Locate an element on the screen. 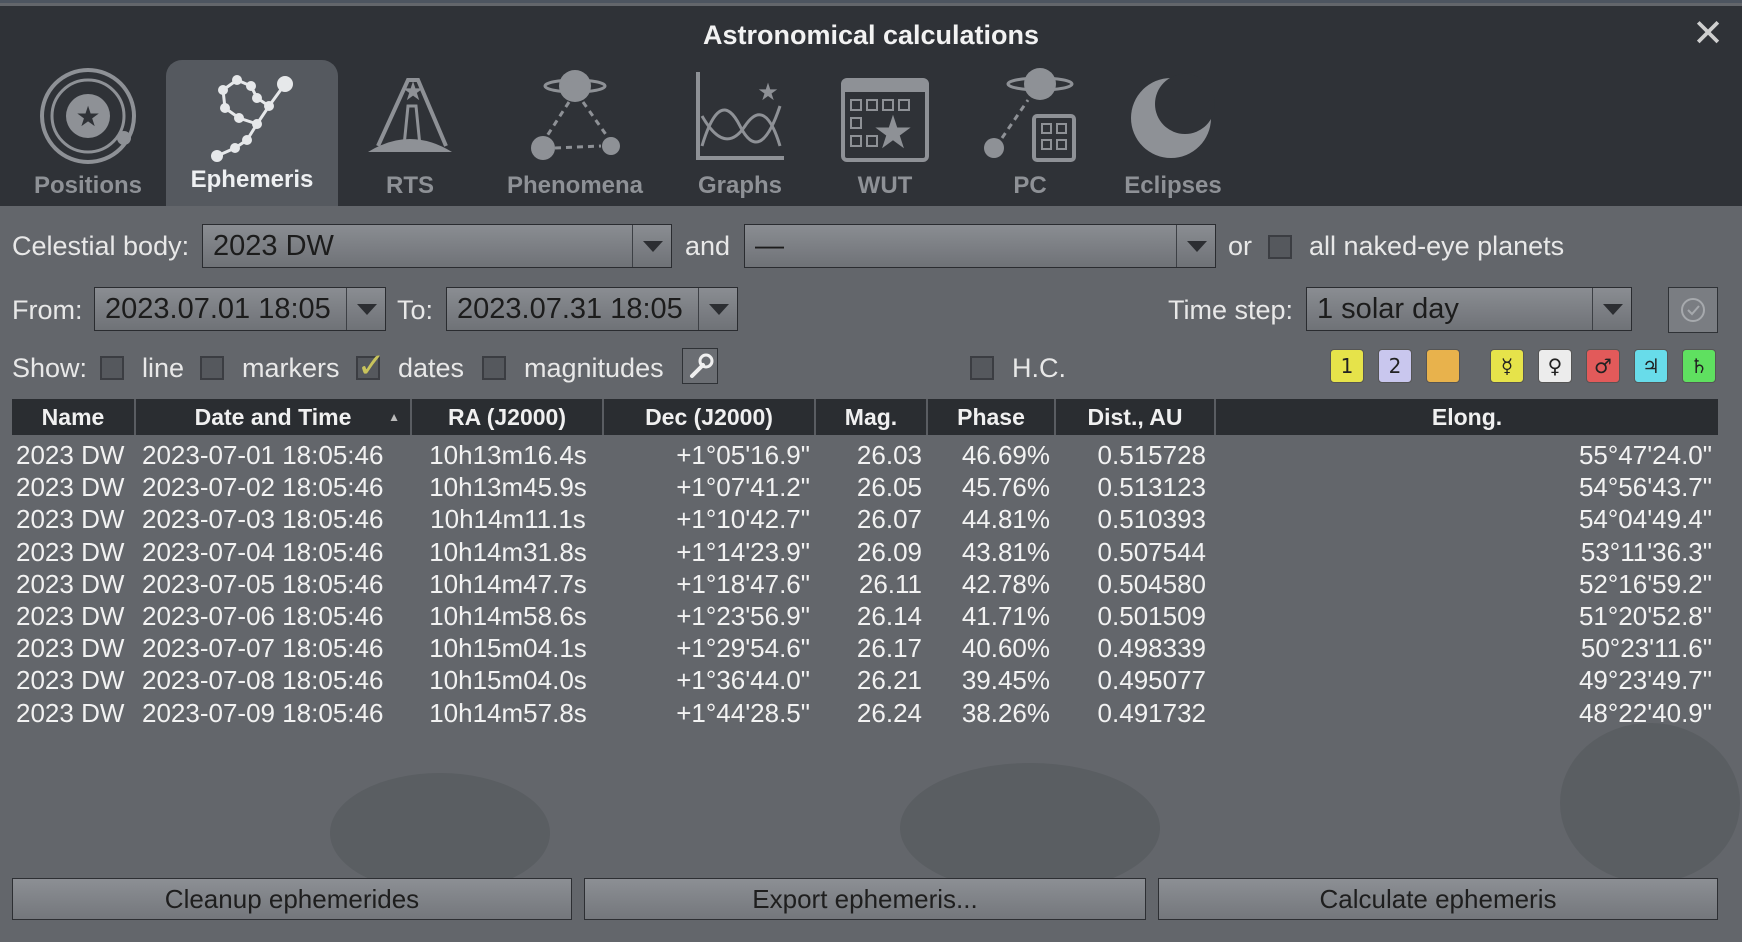 This screenshot has height=942, width=1742. second-body-select: — is located at coordinates (980, 246).